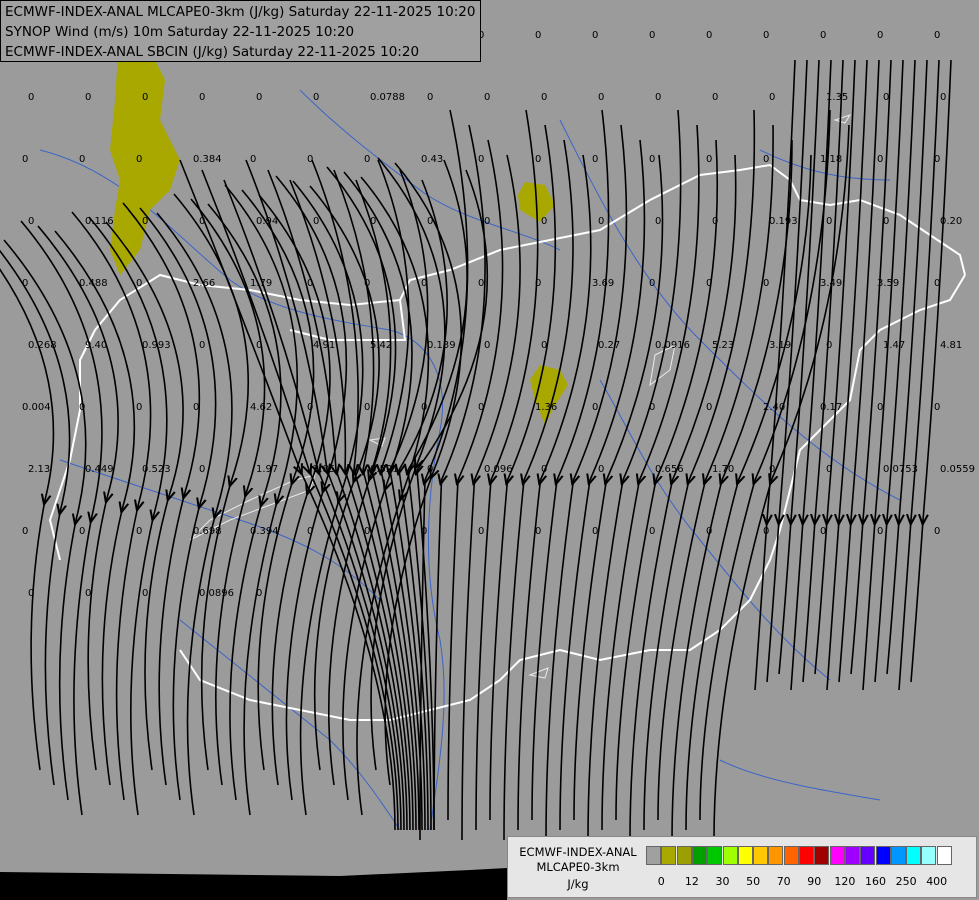 The image size is (979, 900). I want to click on cin-value-label: 0.20, so click(951, 221).